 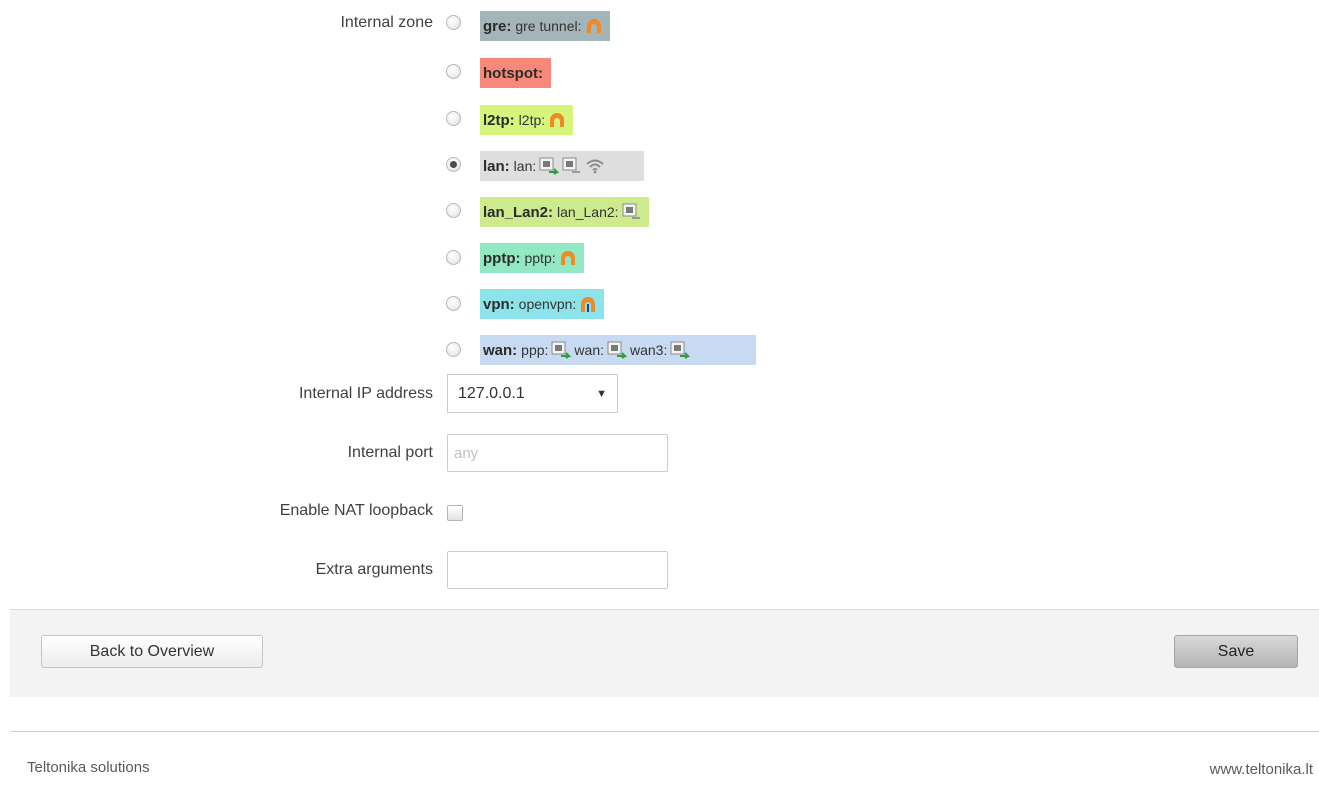 I want to click on zone-detail: pptp:, so click(x=540, y=258).